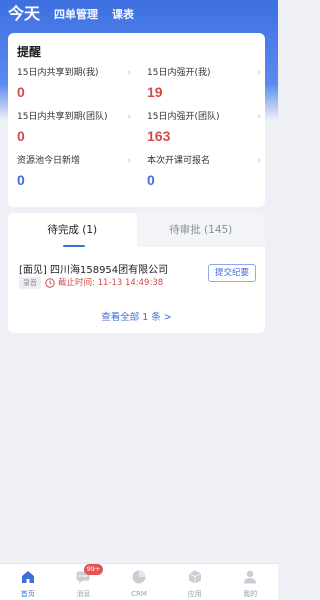  I want to click on tabbar-label: 消息, so click(83, 594).